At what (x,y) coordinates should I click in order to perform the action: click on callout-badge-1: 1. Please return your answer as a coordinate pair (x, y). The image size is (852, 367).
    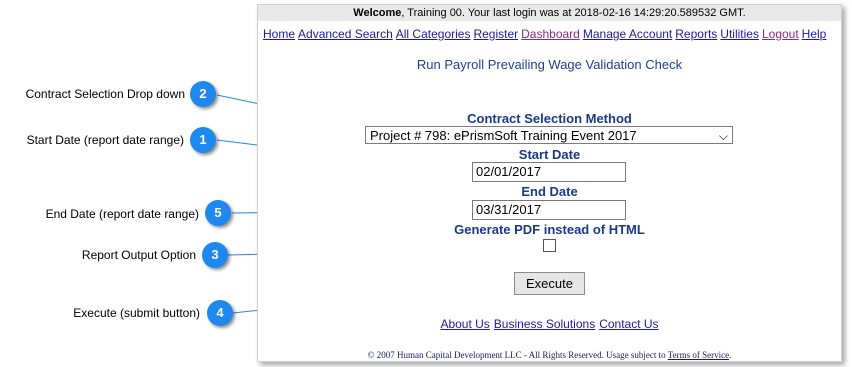
    Looking at the image, I should click on (203, 140).